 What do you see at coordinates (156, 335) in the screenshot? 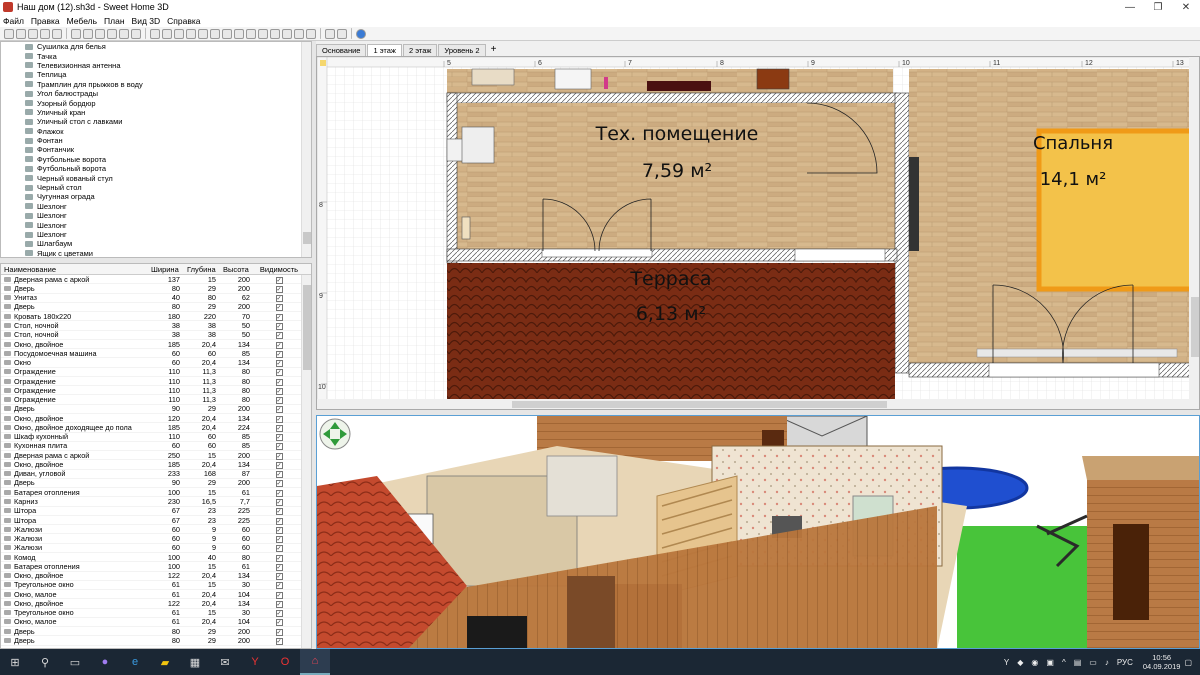
I see `table-row: Стол, ночной 38 38 50 ✓` at bounding box center [156, 335].